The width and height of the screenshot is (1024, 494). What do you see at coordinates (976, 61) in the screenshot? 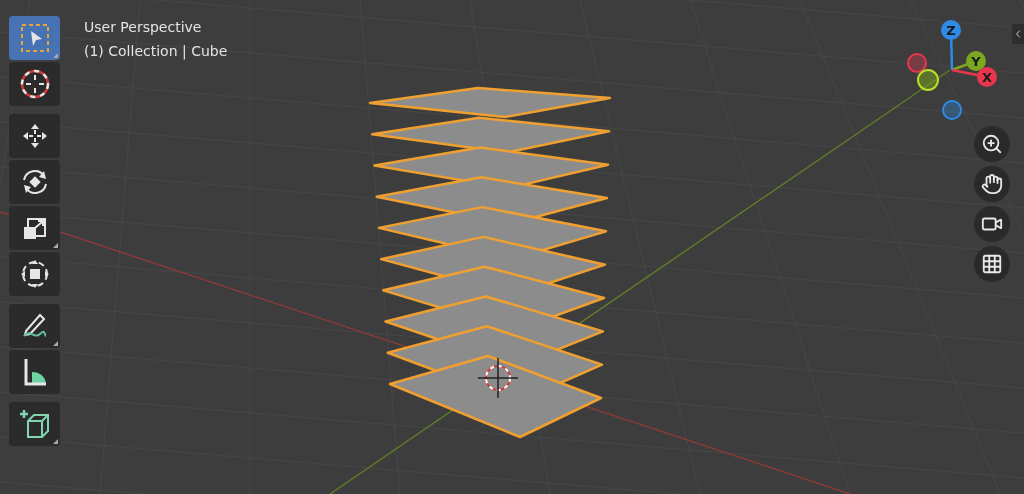
I see `axis-handle: Y` at bounding box center [976, 61].